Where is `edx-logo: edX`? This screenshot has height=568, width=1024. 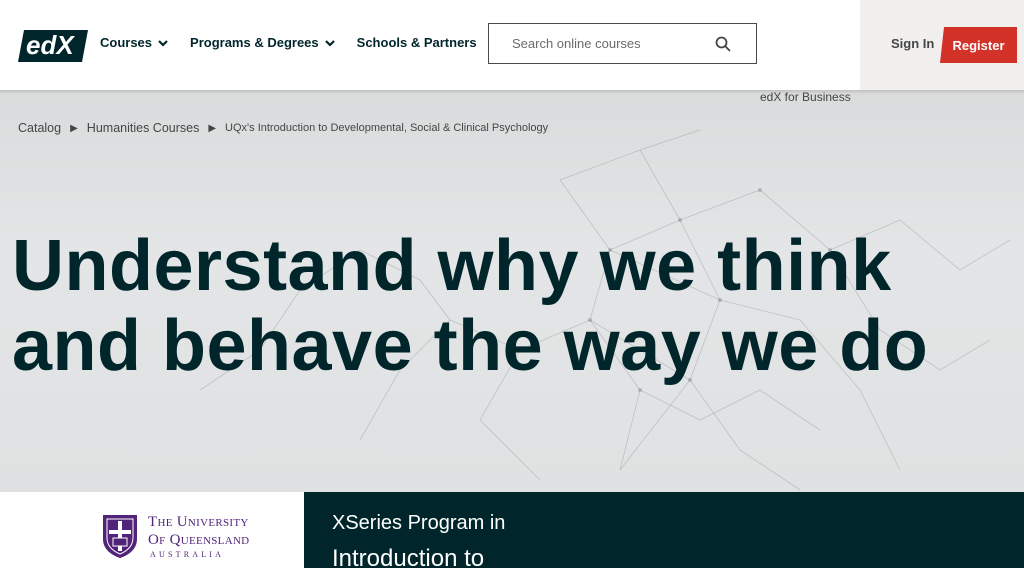
edx-logo: edX is located at coordinates (53, 46).